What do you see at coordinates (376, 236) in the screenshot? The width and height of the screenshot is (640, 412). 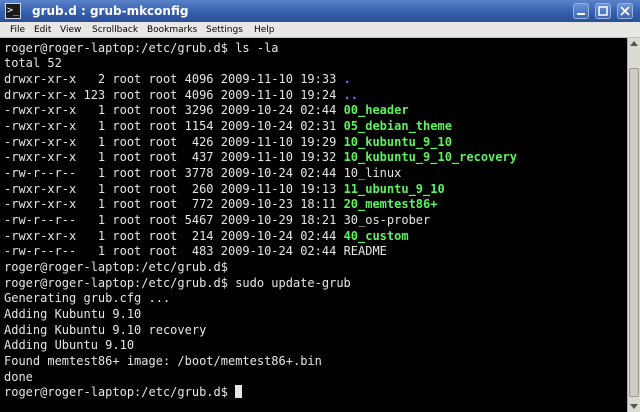 I see `listing-filename: 40_custom` at bounding box center [376, 236].